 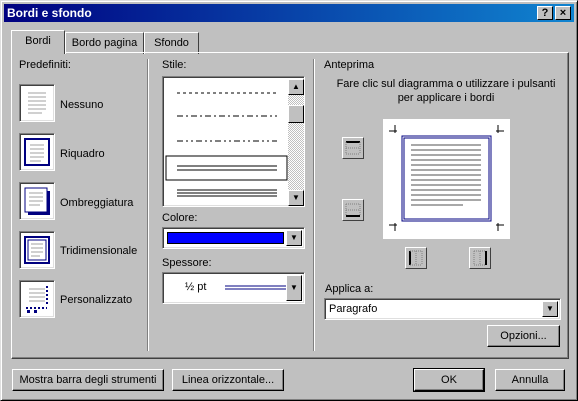 I want to click on right-border-button, so click(x=480, y=258).